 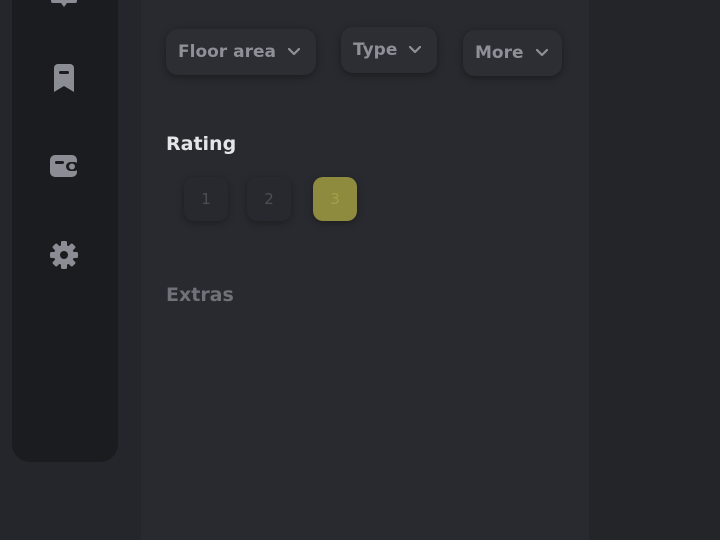 I want to click on sidebar, so click(x=65, y=231).